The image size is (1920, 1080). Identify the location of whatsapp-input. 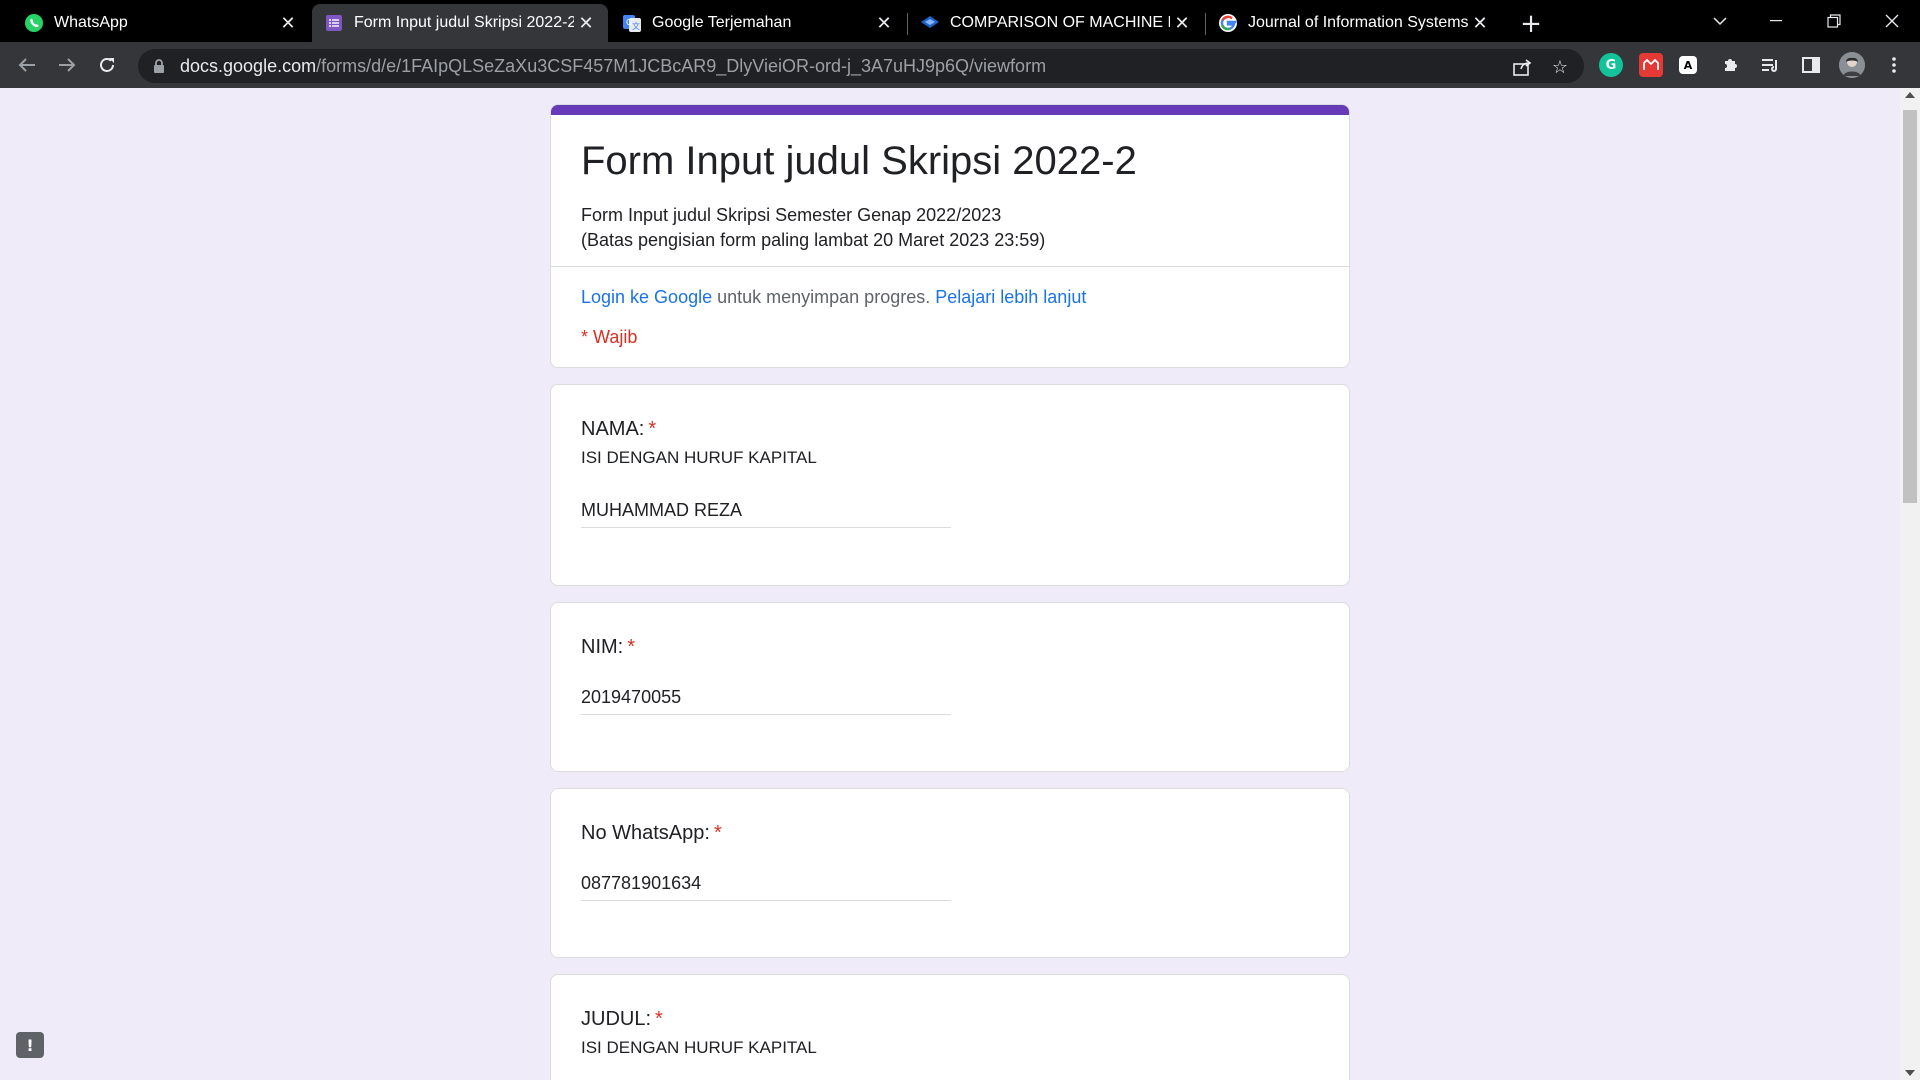
(766, 884).